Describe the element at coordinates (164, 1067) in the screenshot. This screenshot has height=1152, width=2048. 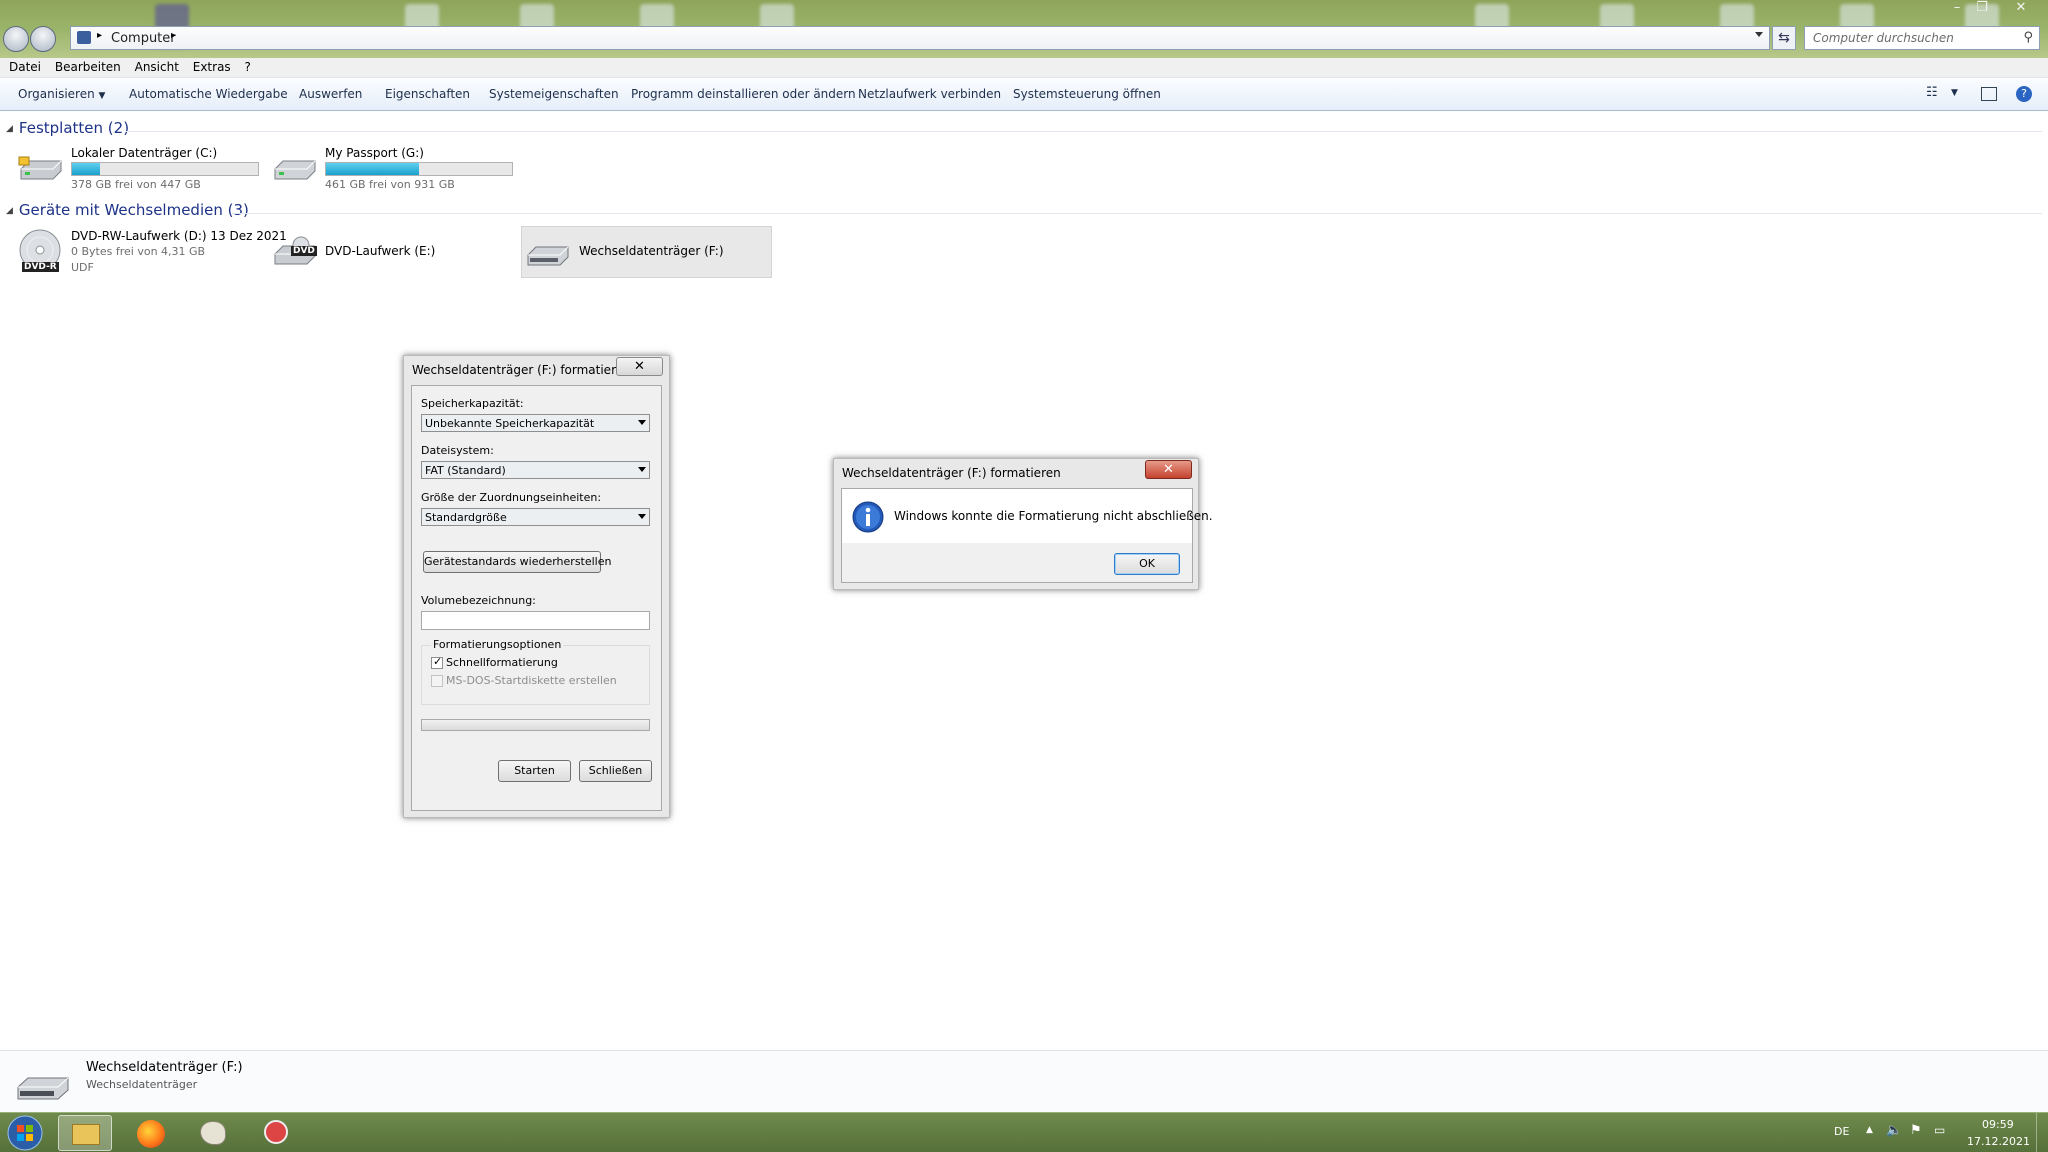
I see `details-name: Wechseldatenträger (F:)` at that location.